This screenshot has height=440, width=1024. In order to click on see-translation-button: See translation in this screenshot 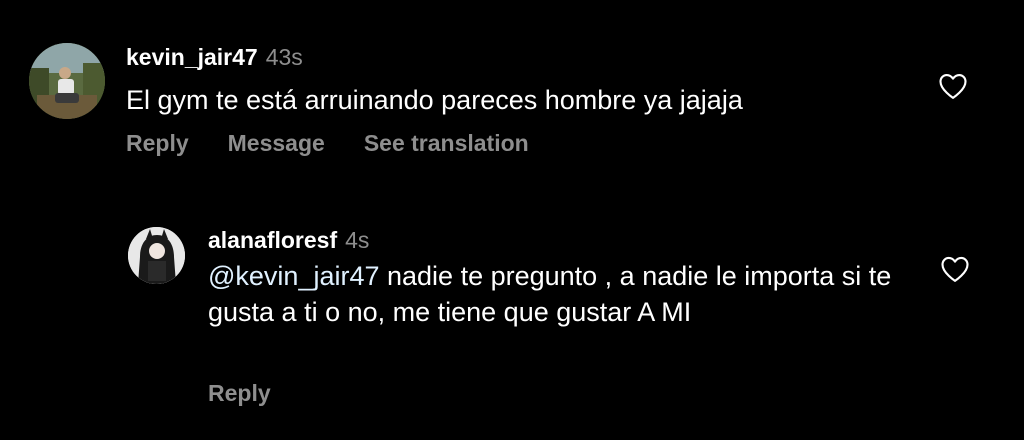, I will do `click(446, 143)`.